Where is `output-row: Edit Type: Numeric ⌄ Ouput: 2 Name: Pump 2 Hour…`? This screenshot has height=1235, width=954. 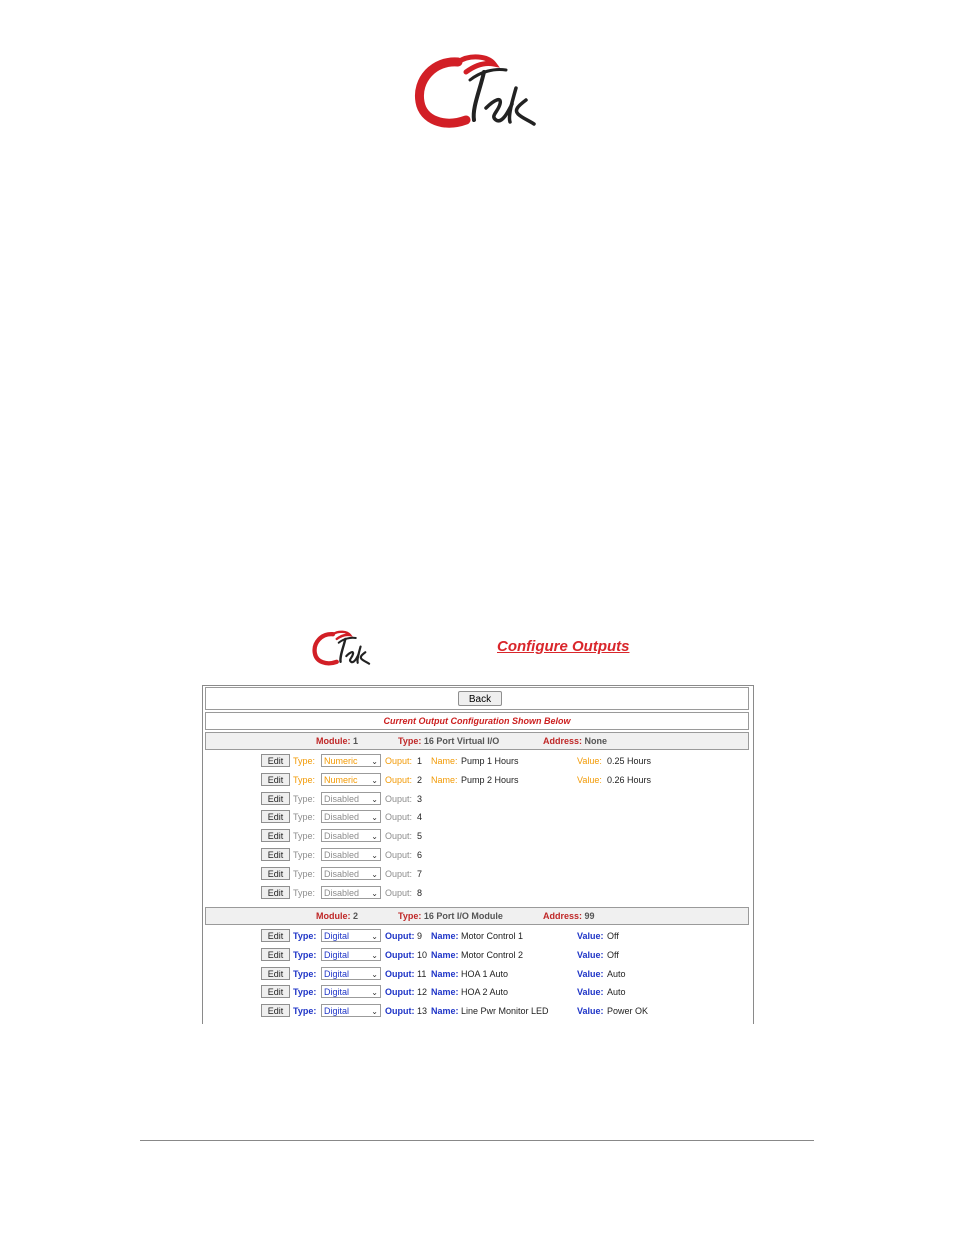
output-row: Edit Type: Numeric ⌄ Ouput: 2 Name: Pump 2 Hour… is located at coordinates (479, 780).